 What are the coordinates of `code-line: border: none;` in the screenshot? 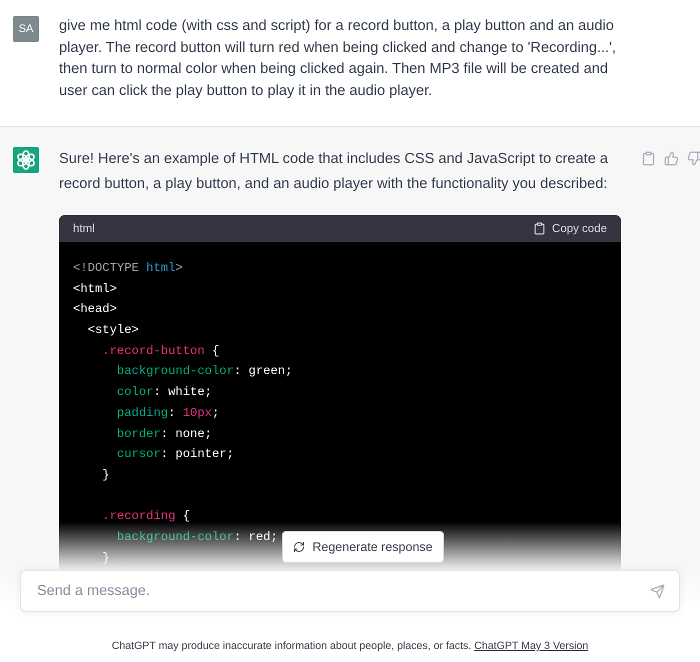 It's located at (164, 434).